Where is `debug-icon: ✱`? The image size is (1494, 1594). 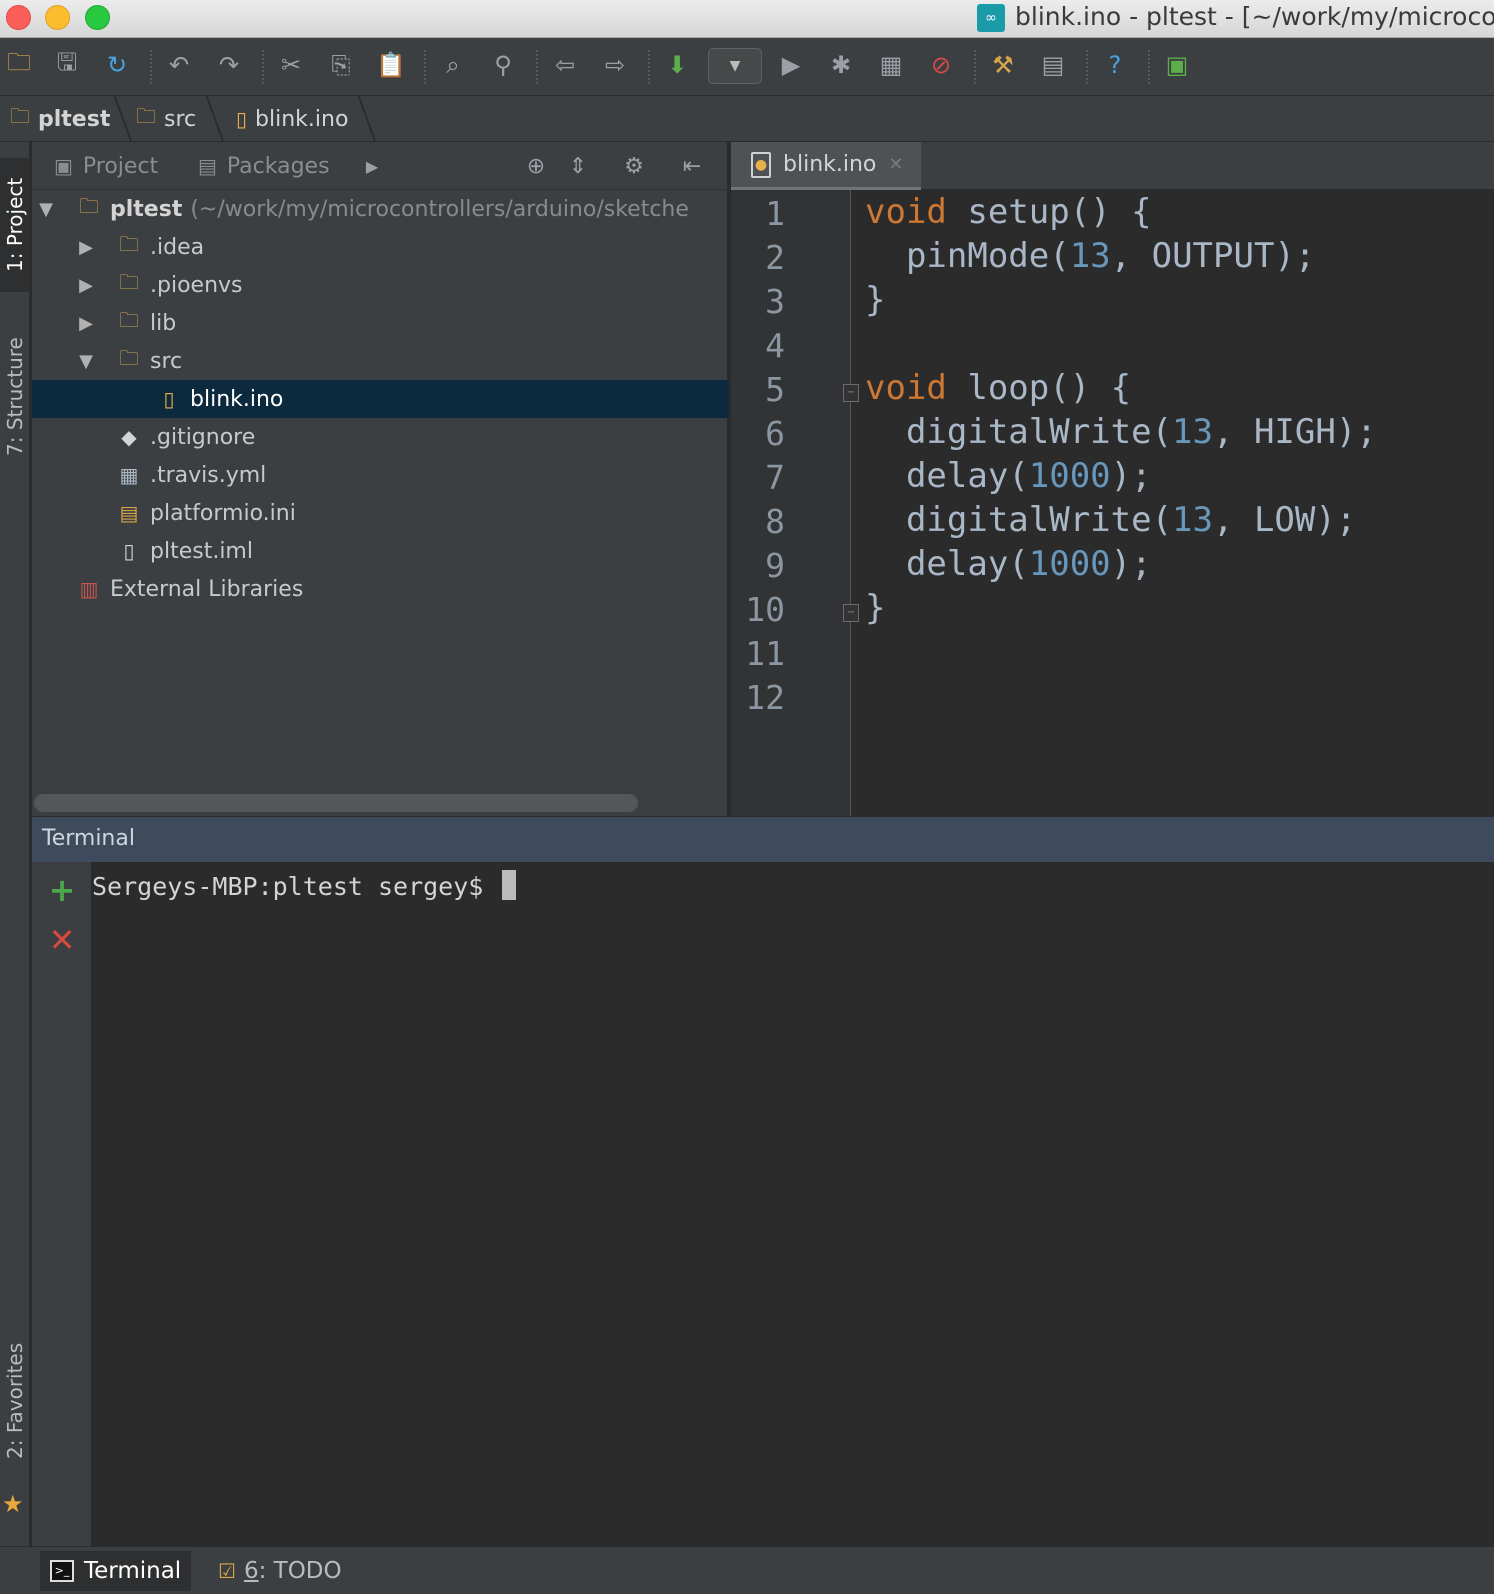 debug-icon: ✱ is located at coordinates (841, 65).